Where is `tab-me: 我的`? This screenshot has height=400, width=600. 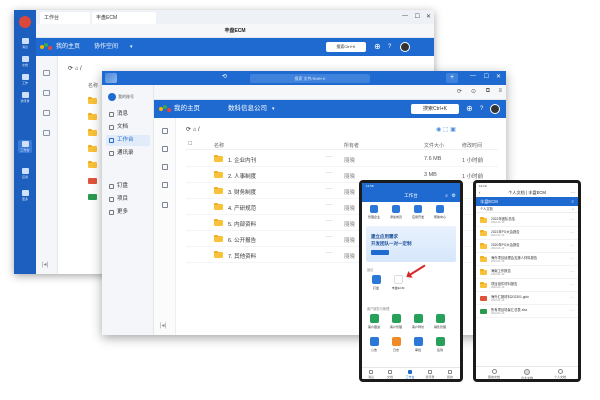 tab-me: 我的 is located at coordinates (450, 374).